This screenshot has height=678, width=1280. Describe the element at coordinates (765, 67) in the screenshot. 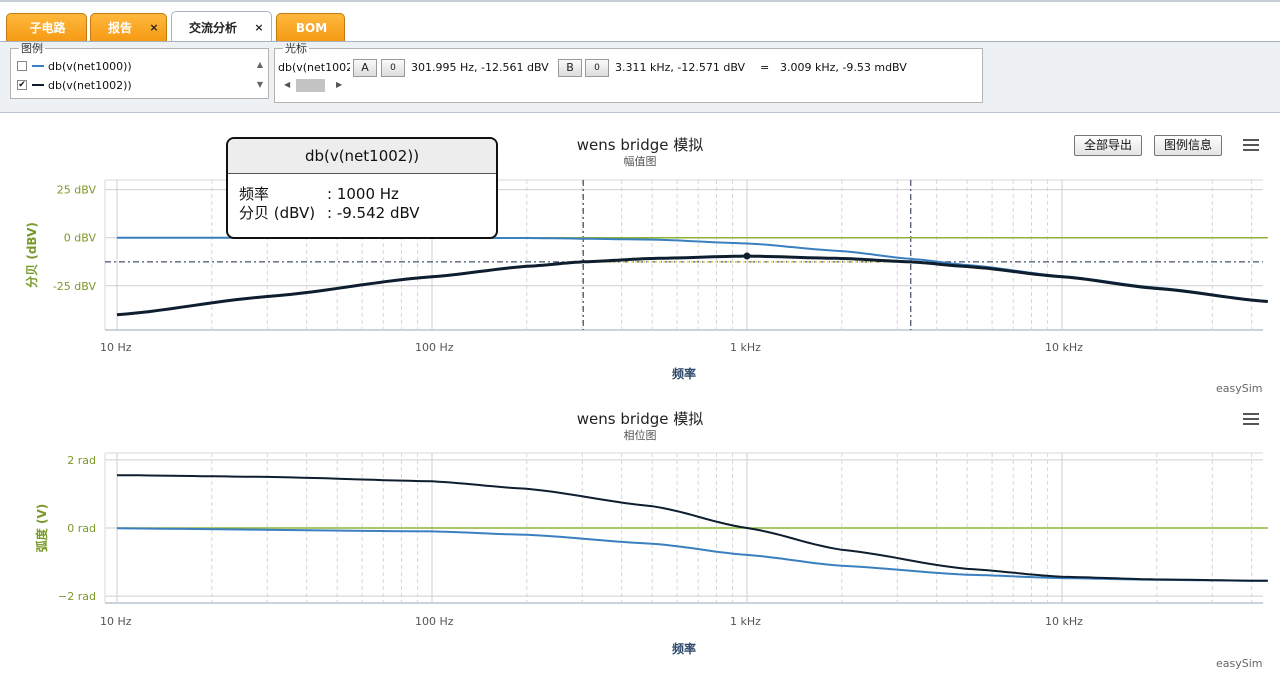

I see `cursor-equals: =` at that location.